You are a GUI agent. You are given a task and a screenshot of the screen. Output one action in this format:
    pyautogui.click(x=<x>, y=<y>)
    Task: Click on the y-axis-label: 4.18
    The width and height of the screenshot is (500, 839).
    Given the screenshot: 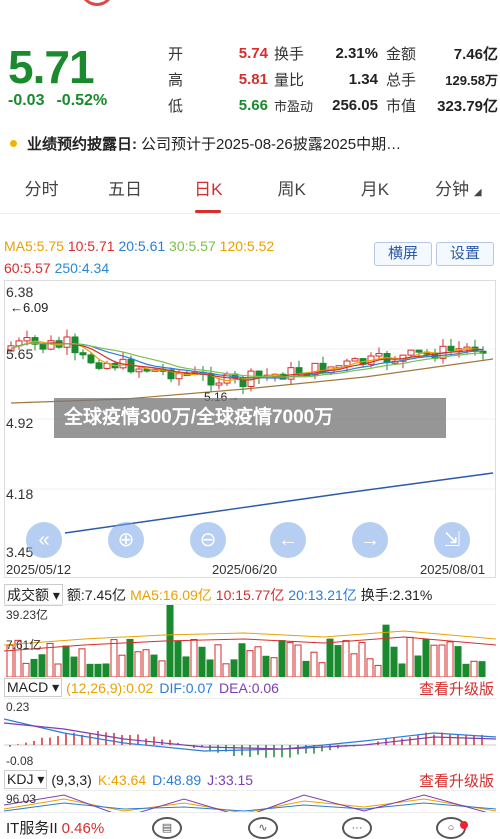 What is the action you would take?
    pyautogui.click(x=20, y=494)
    